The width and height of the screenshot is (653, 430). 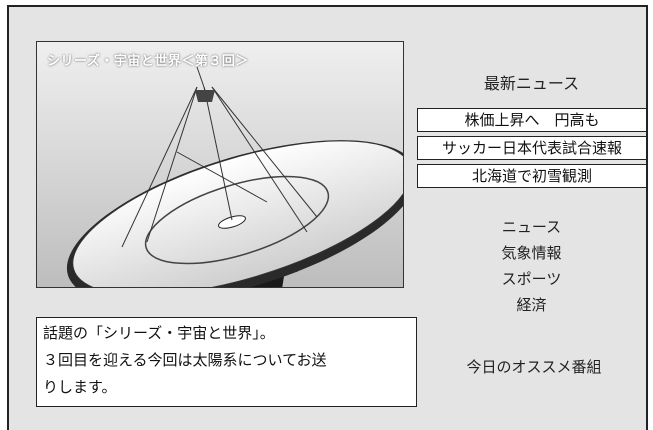 I want to click on news-heading: 最新ニュース, so click(x=531, y=83).